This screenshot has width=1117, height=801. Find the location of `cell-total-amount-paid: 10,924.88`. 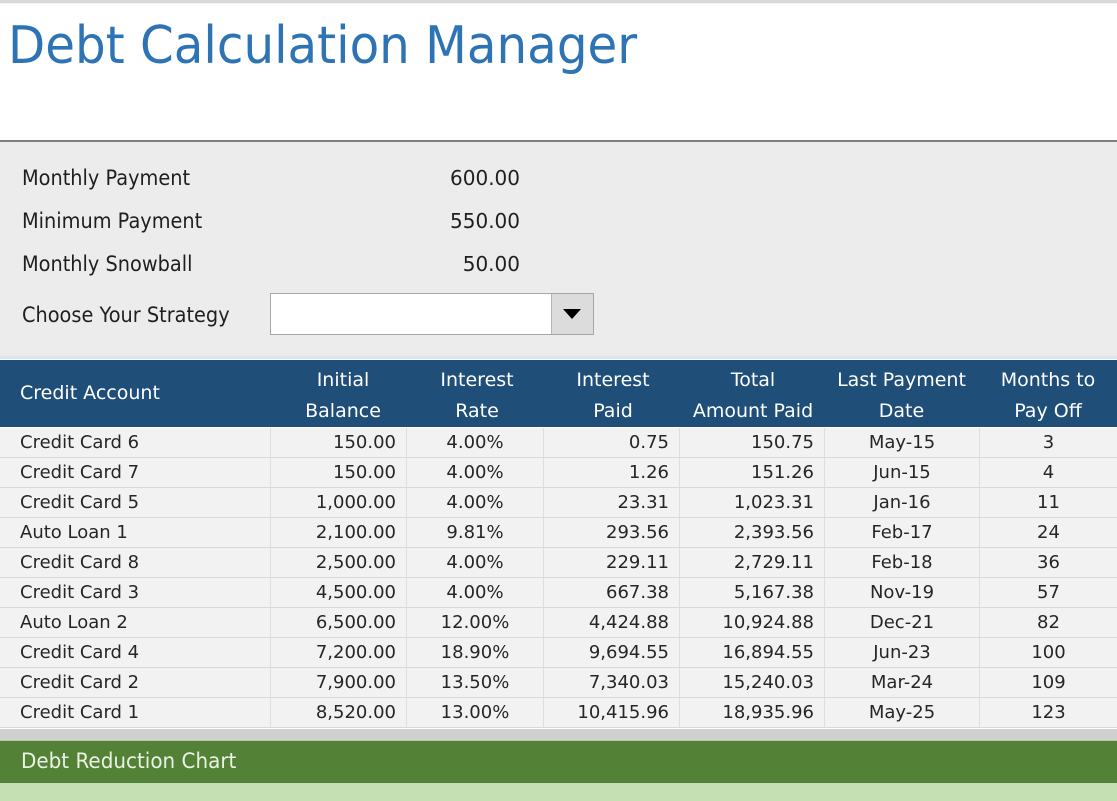

cell-total-amount-paid: 10,924.88 is located at coordinates (751, 622).